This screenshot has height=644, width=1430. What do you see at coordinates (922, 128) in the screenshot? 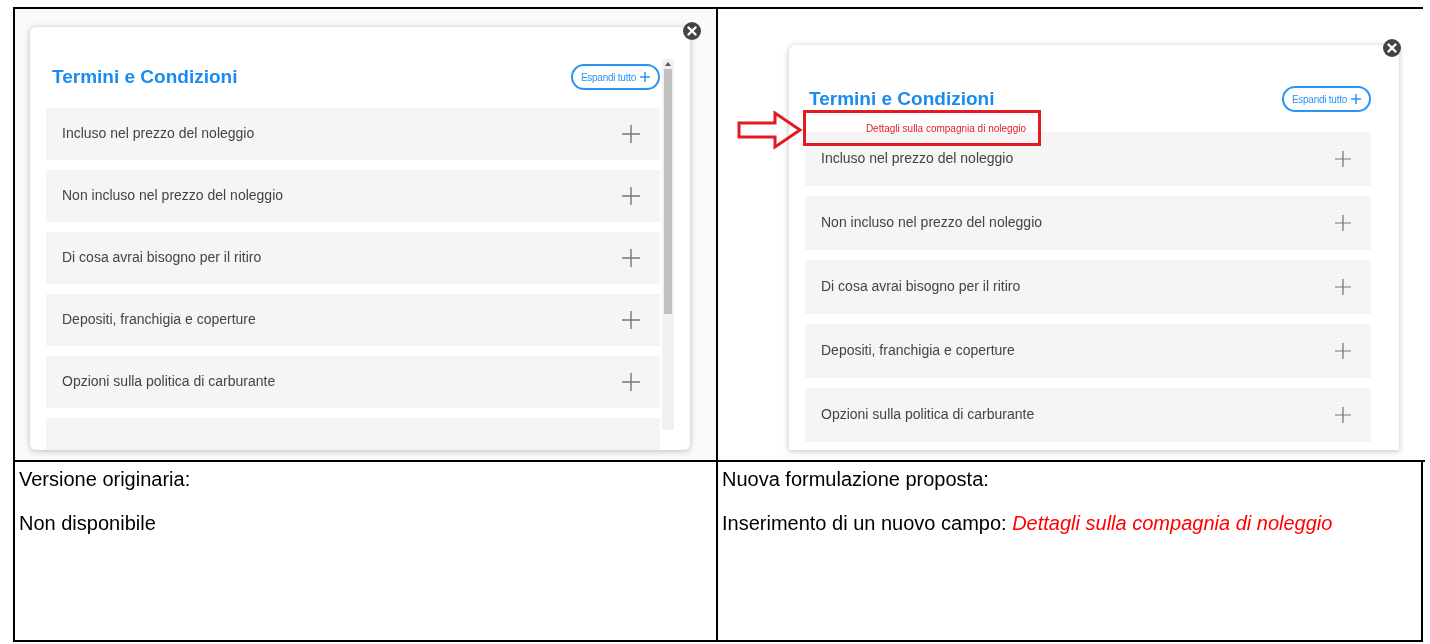
I see `annotation-label: Dettagli sulla compagnia di noleggio` at bounding box center [922, 128].